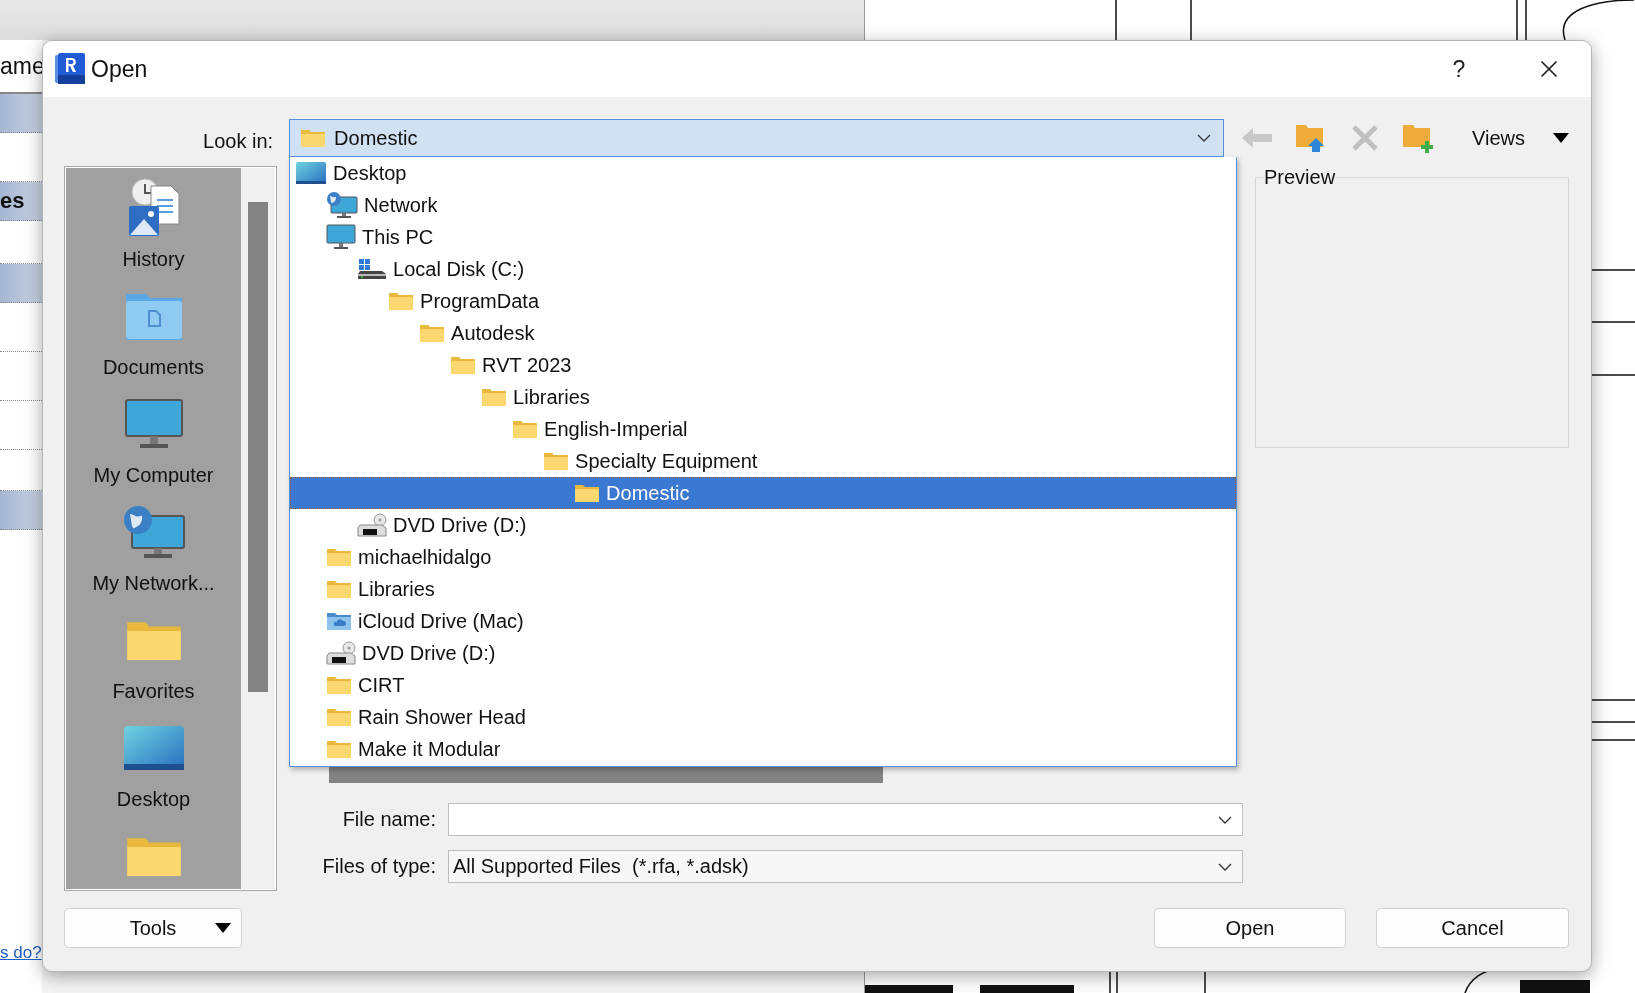  I want to click on tree-item: CIRT, so click(763, 685).